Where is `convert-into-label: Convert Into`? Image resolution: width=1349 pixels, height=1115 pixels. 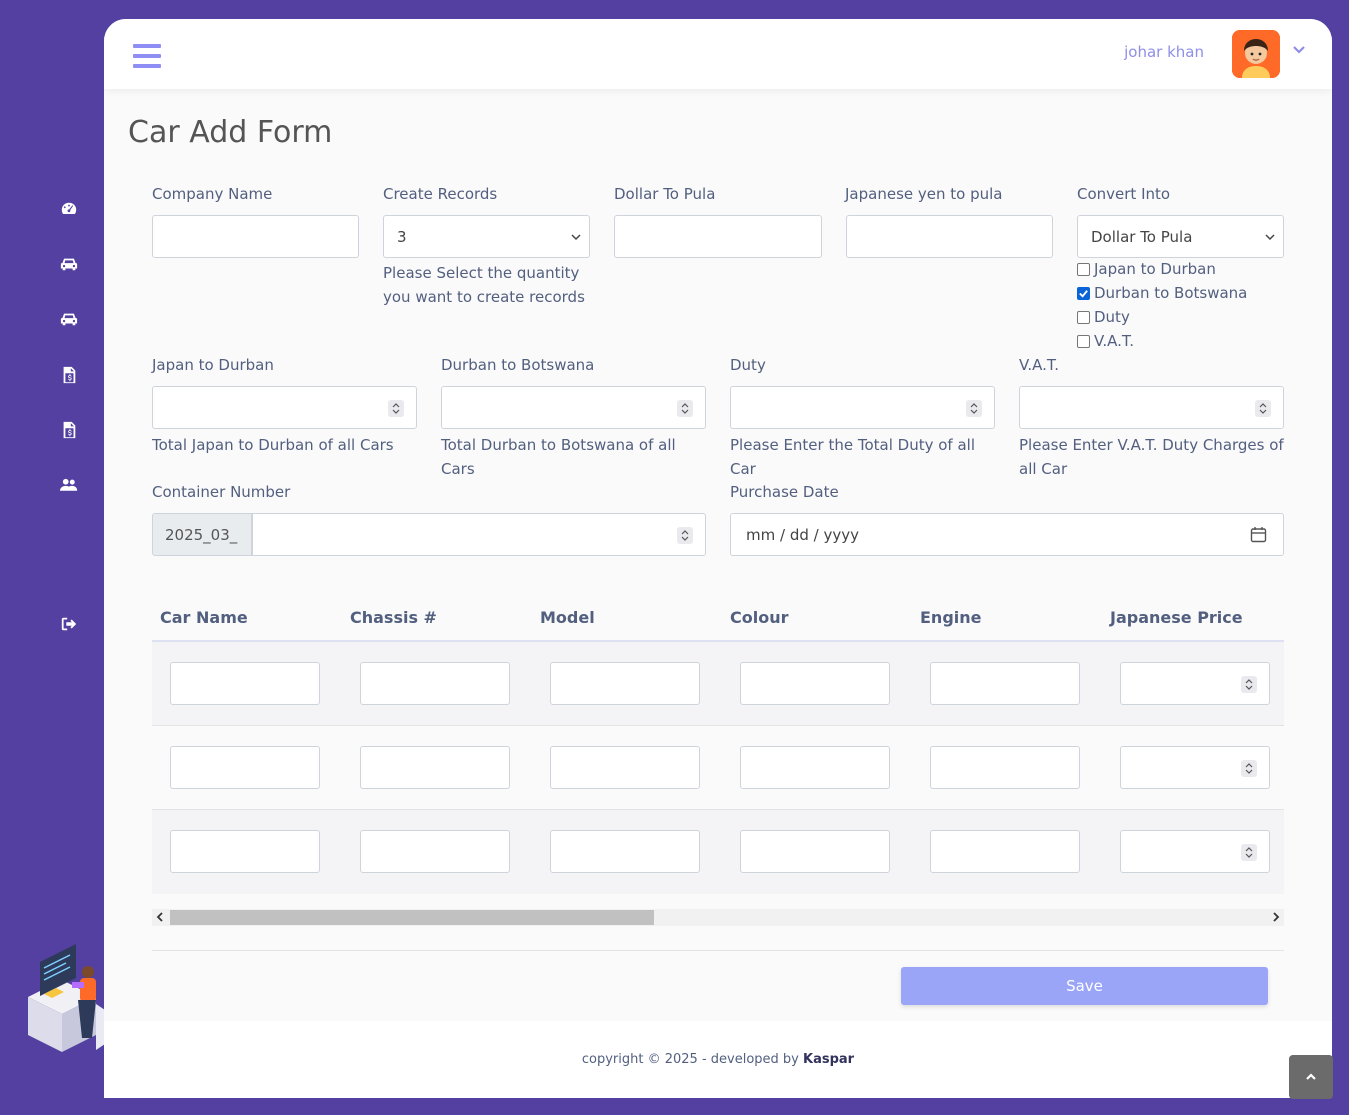 convert-into-label: Convert Into is located at coordinates (1124, 194).